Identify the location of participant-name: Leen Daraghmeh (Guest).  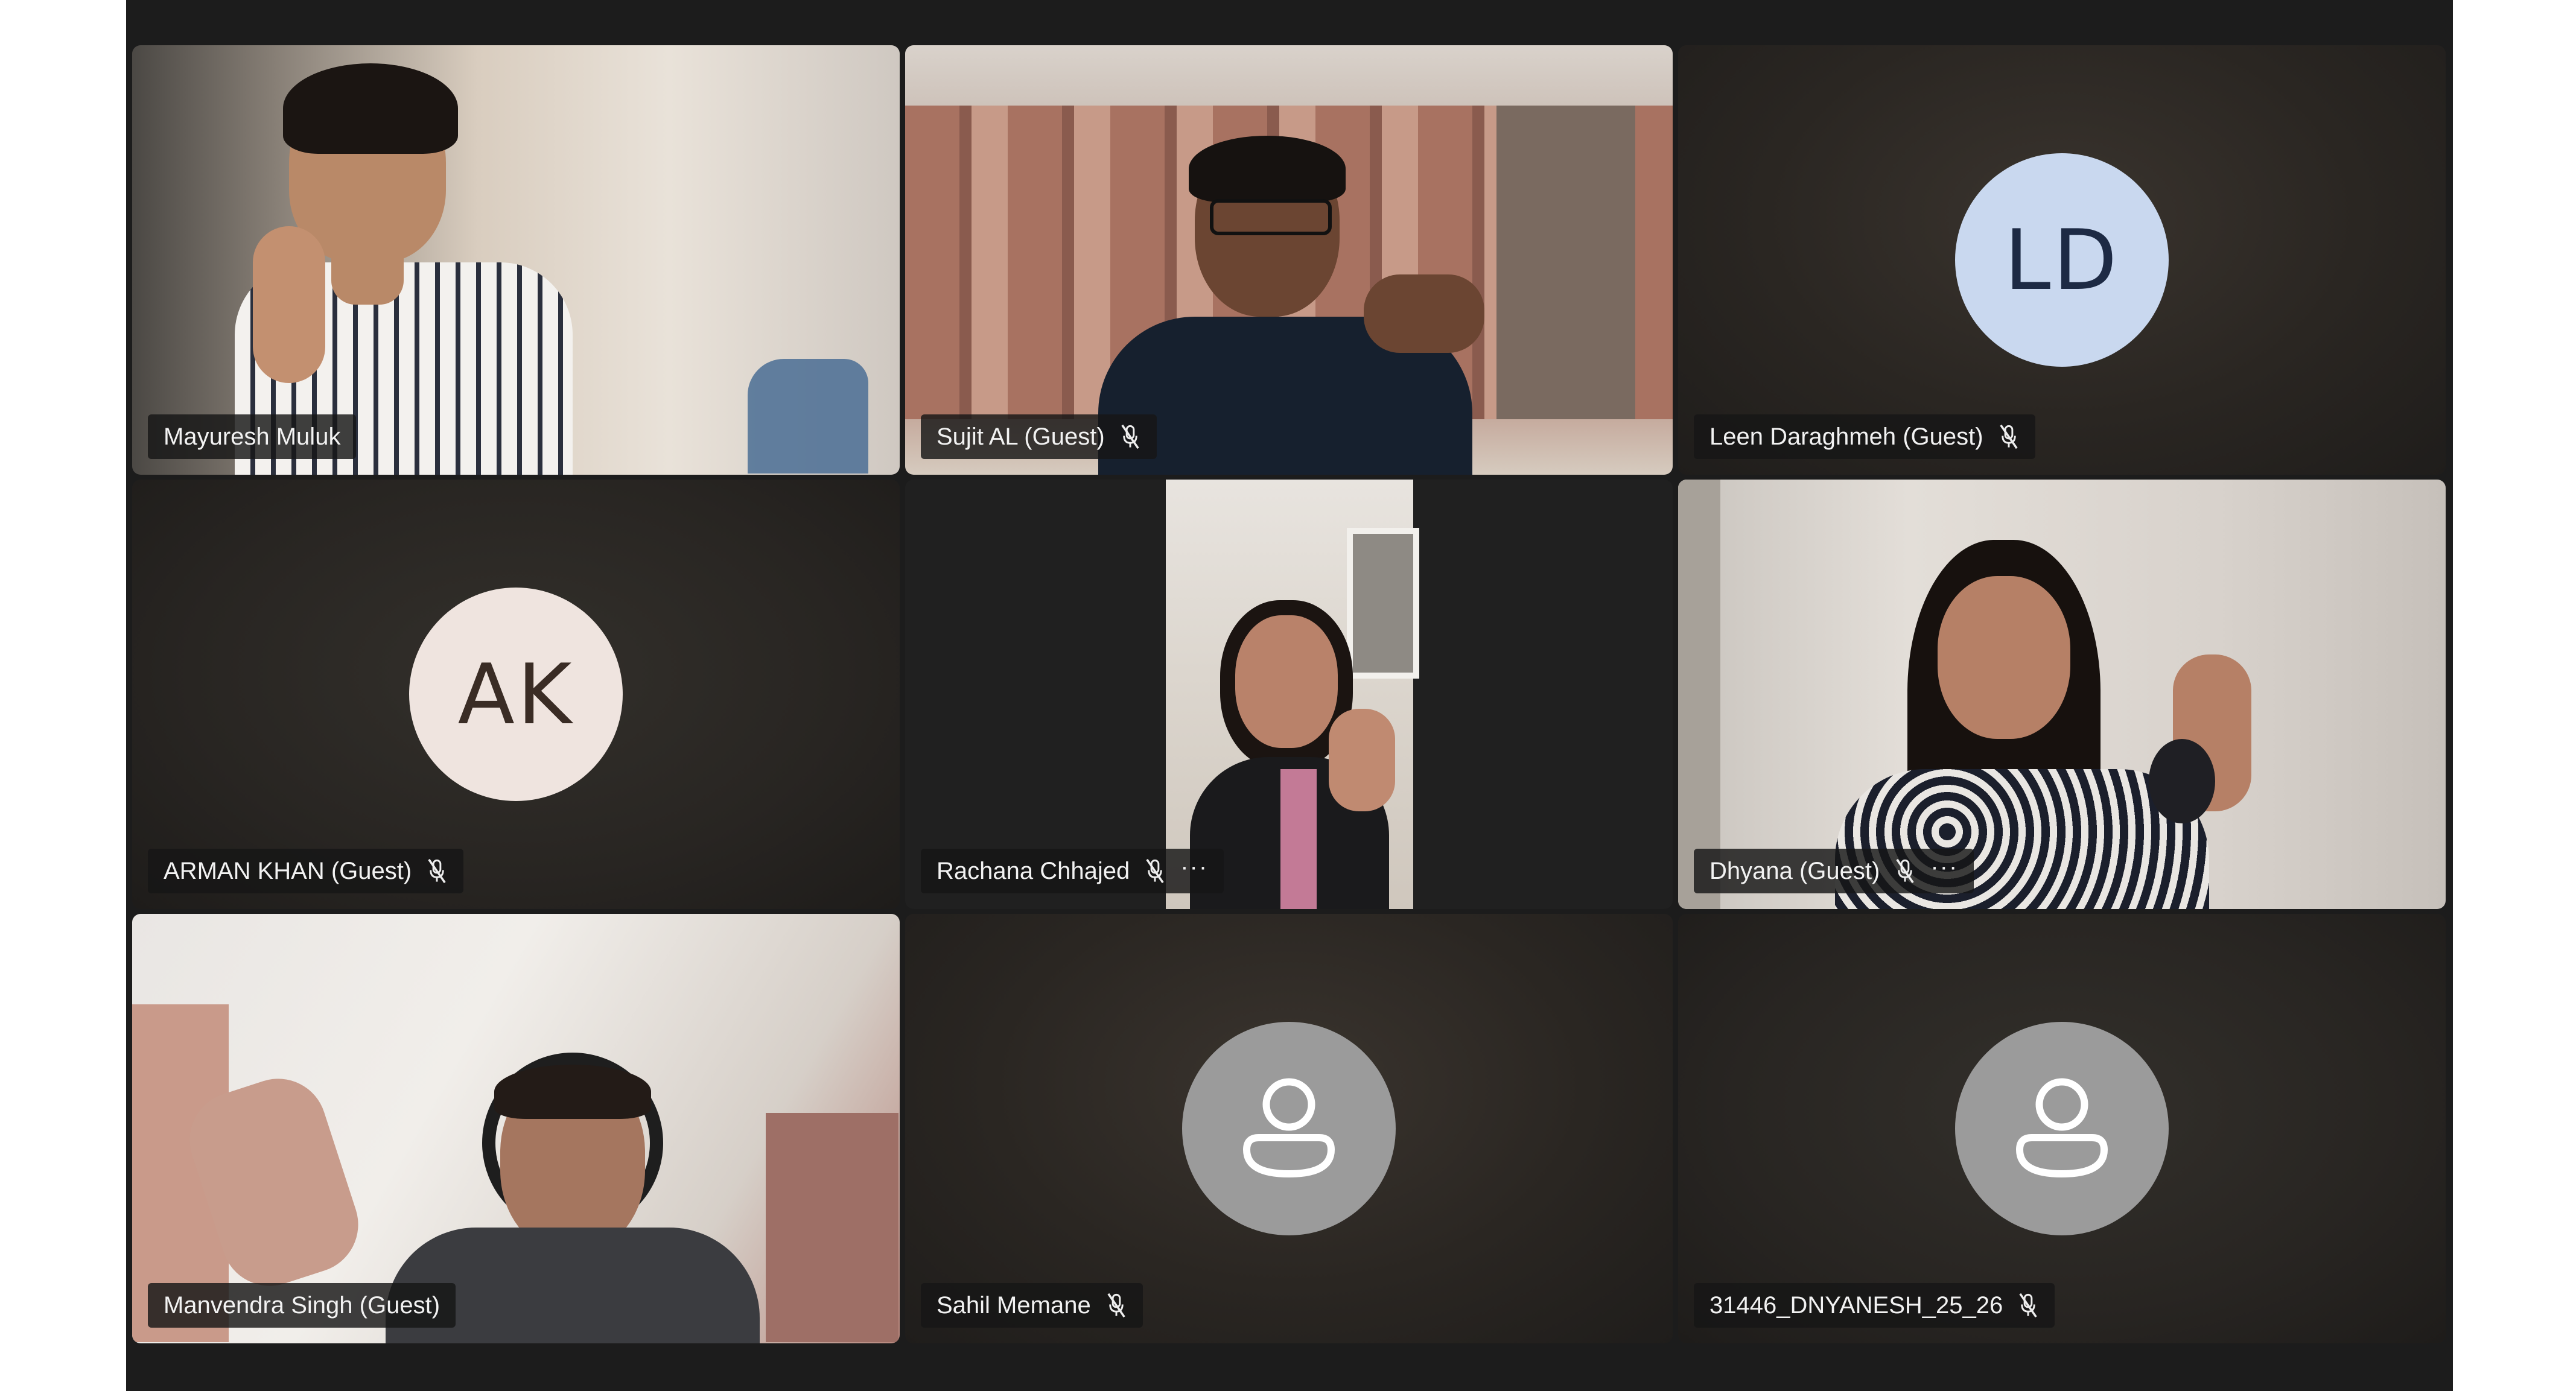
(1846, 436).